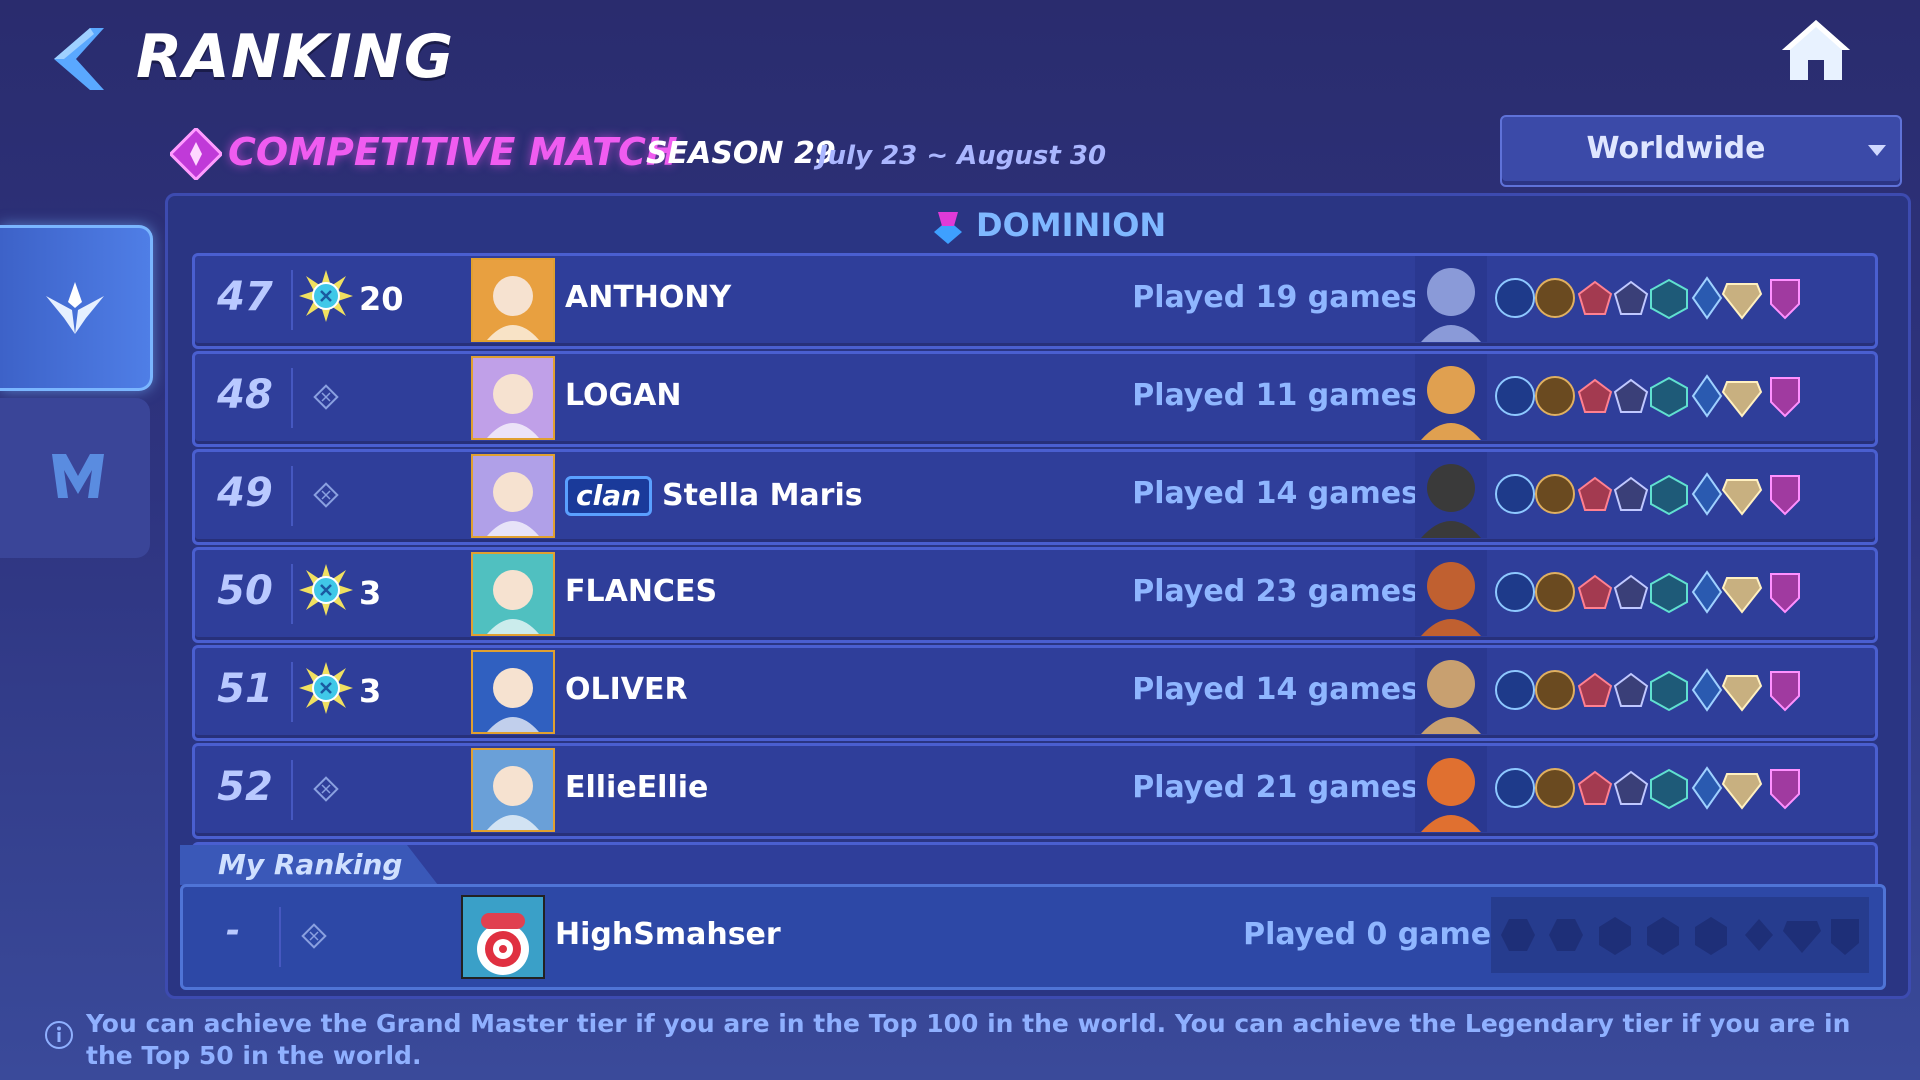  Describe the element at coordinates (1035, 791) in the screenshot. I see `ranking-row: 52 EllieEllie Played 21 games` at that location.